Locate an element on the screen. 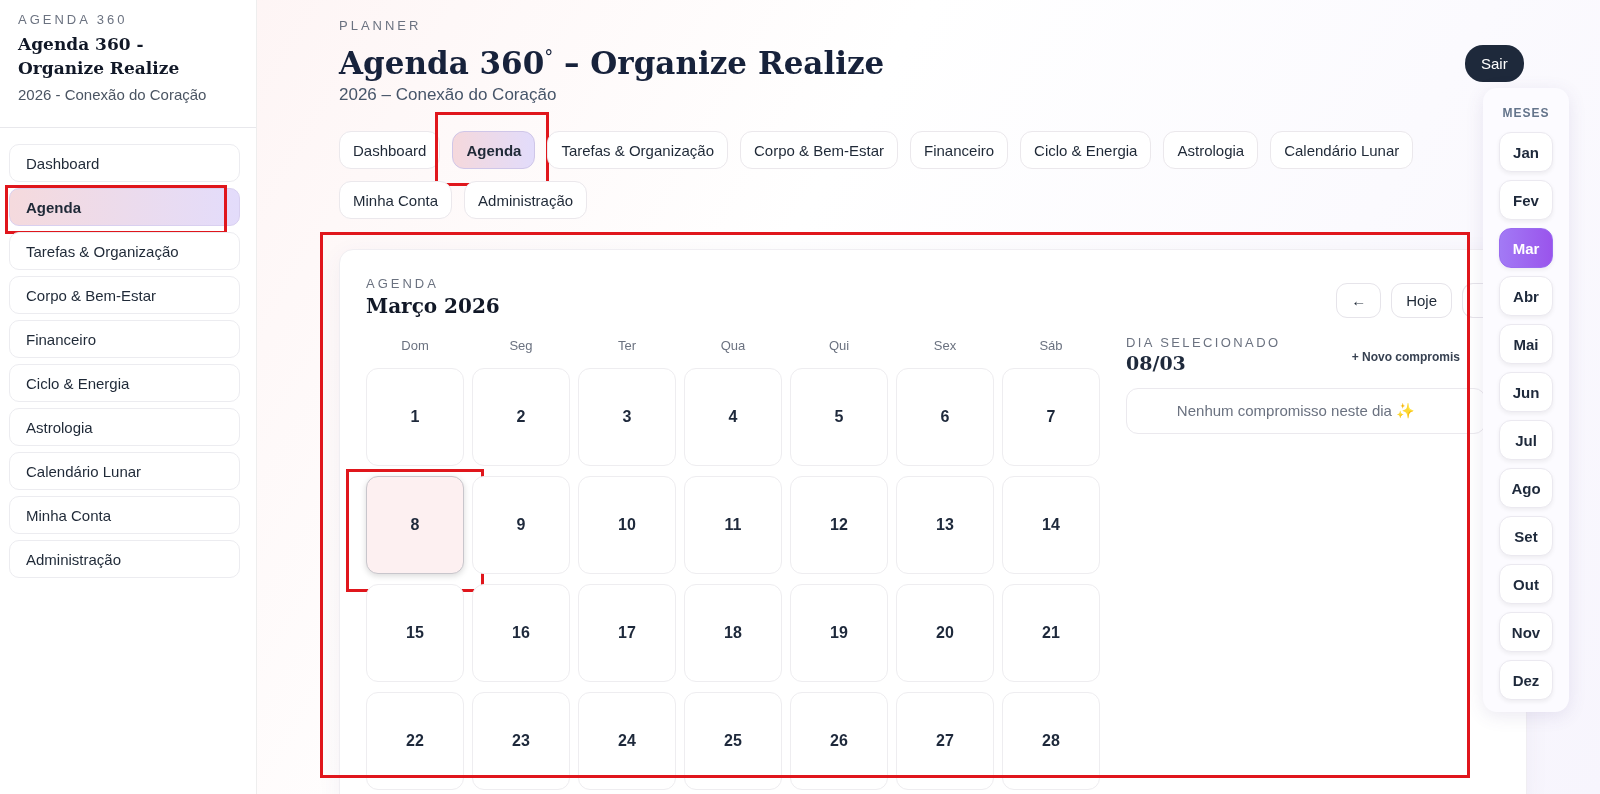  nav-tab: Administração is located at coordinates (526, 200).